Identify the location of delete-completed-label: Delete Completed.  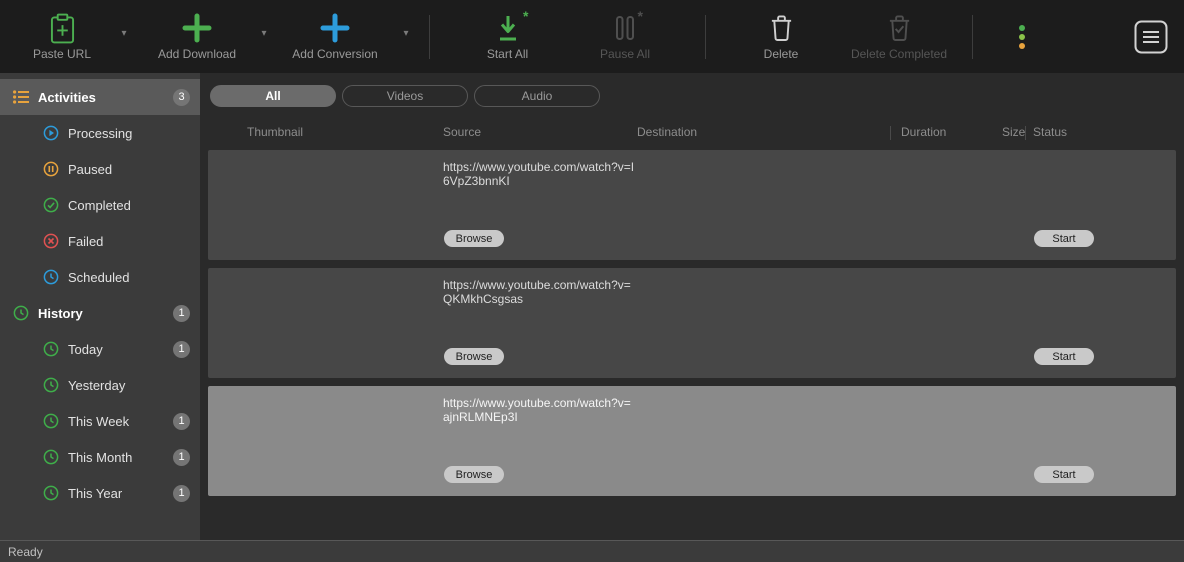
(899, 54).